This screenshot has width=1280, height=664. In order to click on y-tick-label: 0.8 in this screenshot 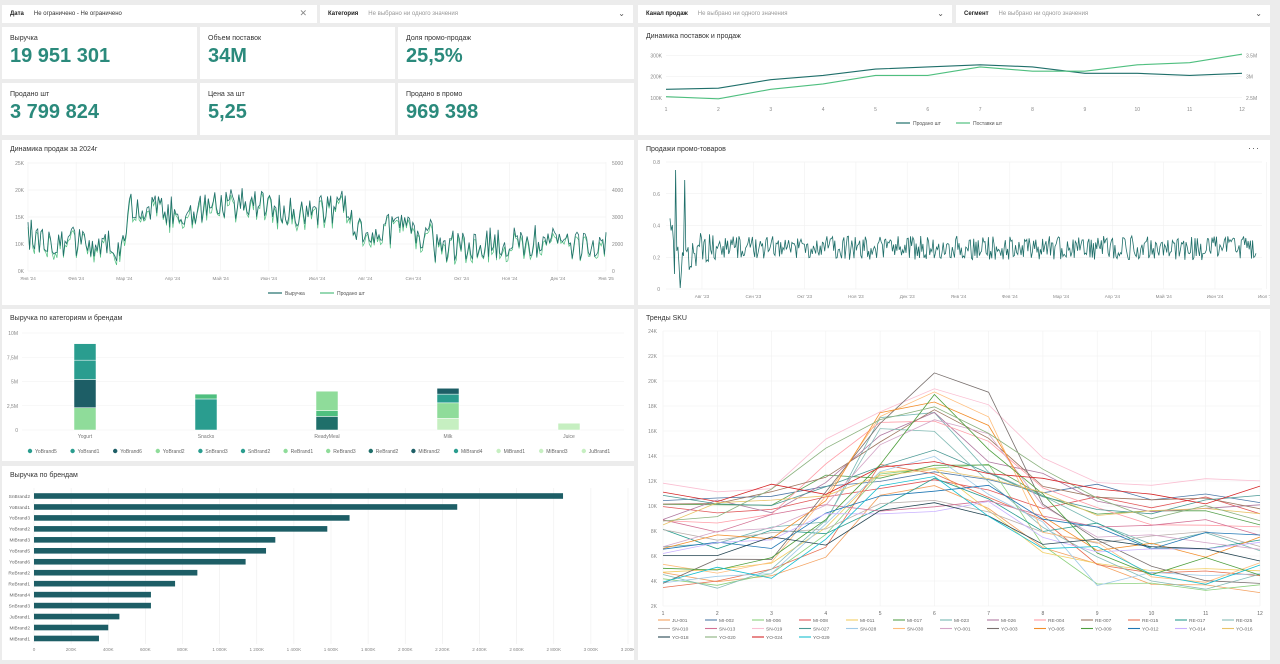, I will do `click(656, 163)`.